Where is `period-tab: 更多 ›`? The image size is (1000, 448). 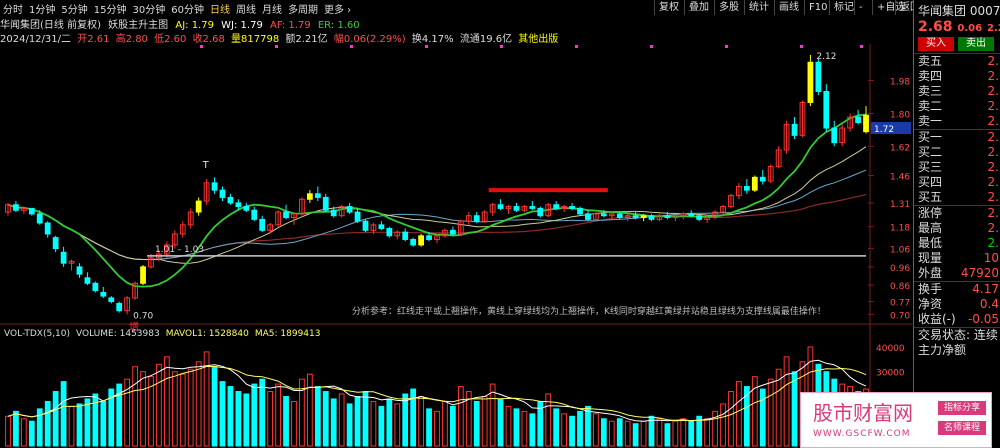
period-tab: 更多 › is located at coordinates (337, 8).